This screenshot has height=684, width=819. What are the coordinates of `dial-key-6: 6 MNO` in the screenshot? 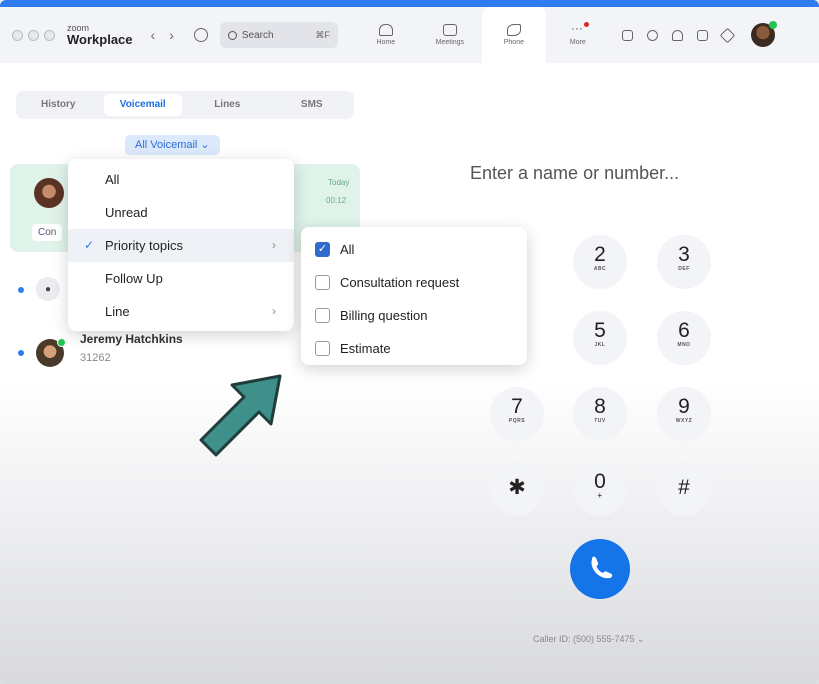 It's located at (684, 338).